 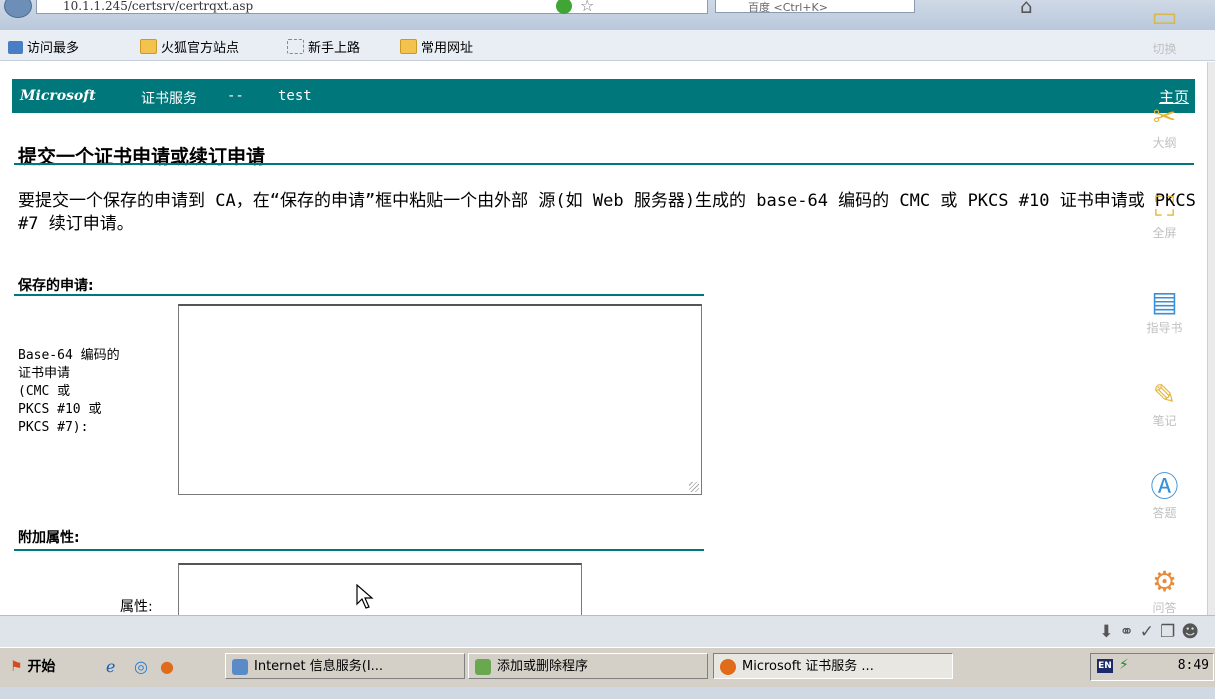 I want to click on status-icons: ⬇⚭✓❐☻, so click(x=1152, y=632).